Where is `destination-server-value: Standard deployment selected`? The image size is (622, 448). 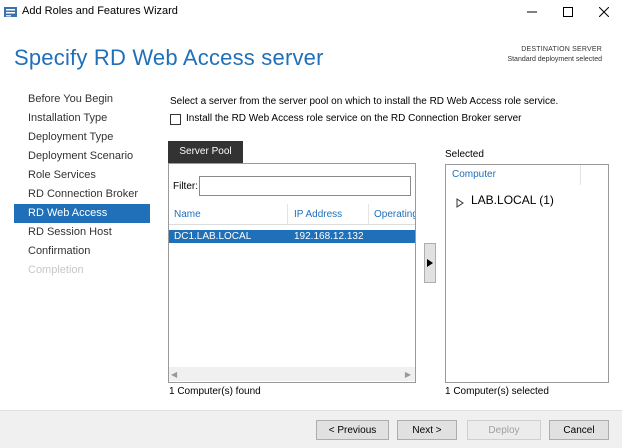
destination-server-value: Standard deployment selected is located at coordinates (554, 59).